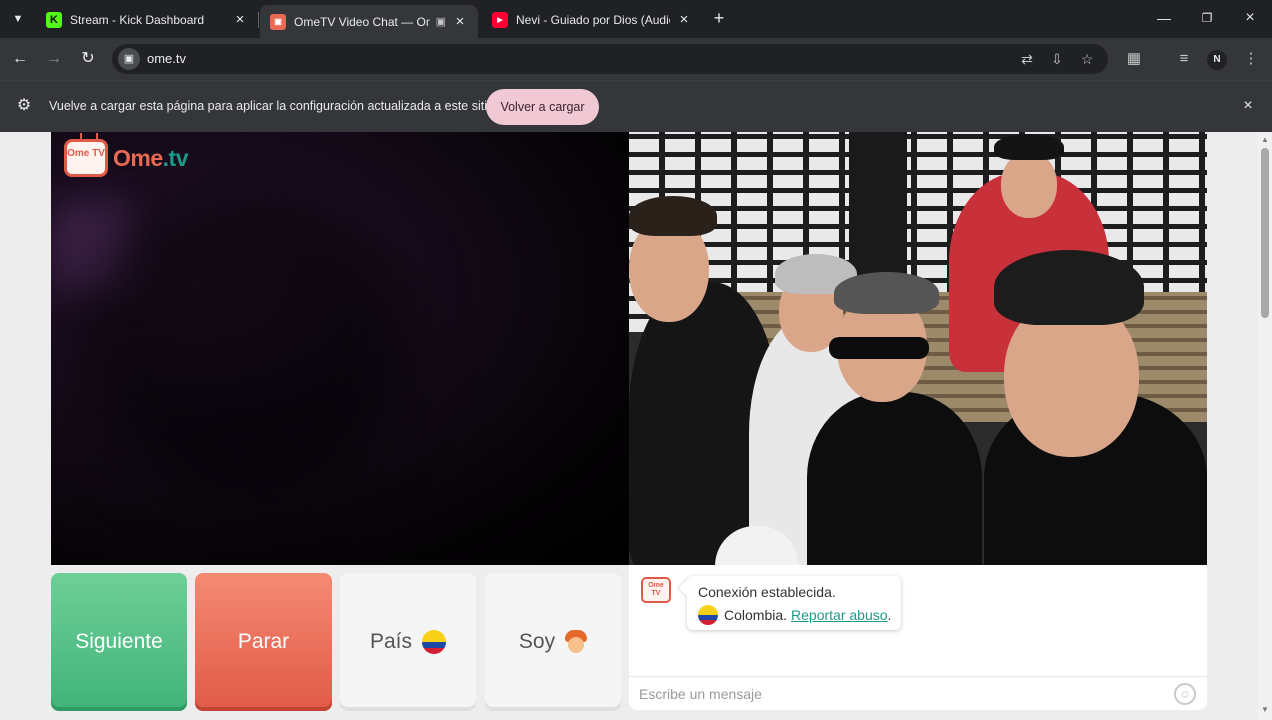 This screenshot has width=1272, height=720. What do you see at coordinates (899, 694) in the screenshot?
I see `message-input` at bounding box center [899, 694].